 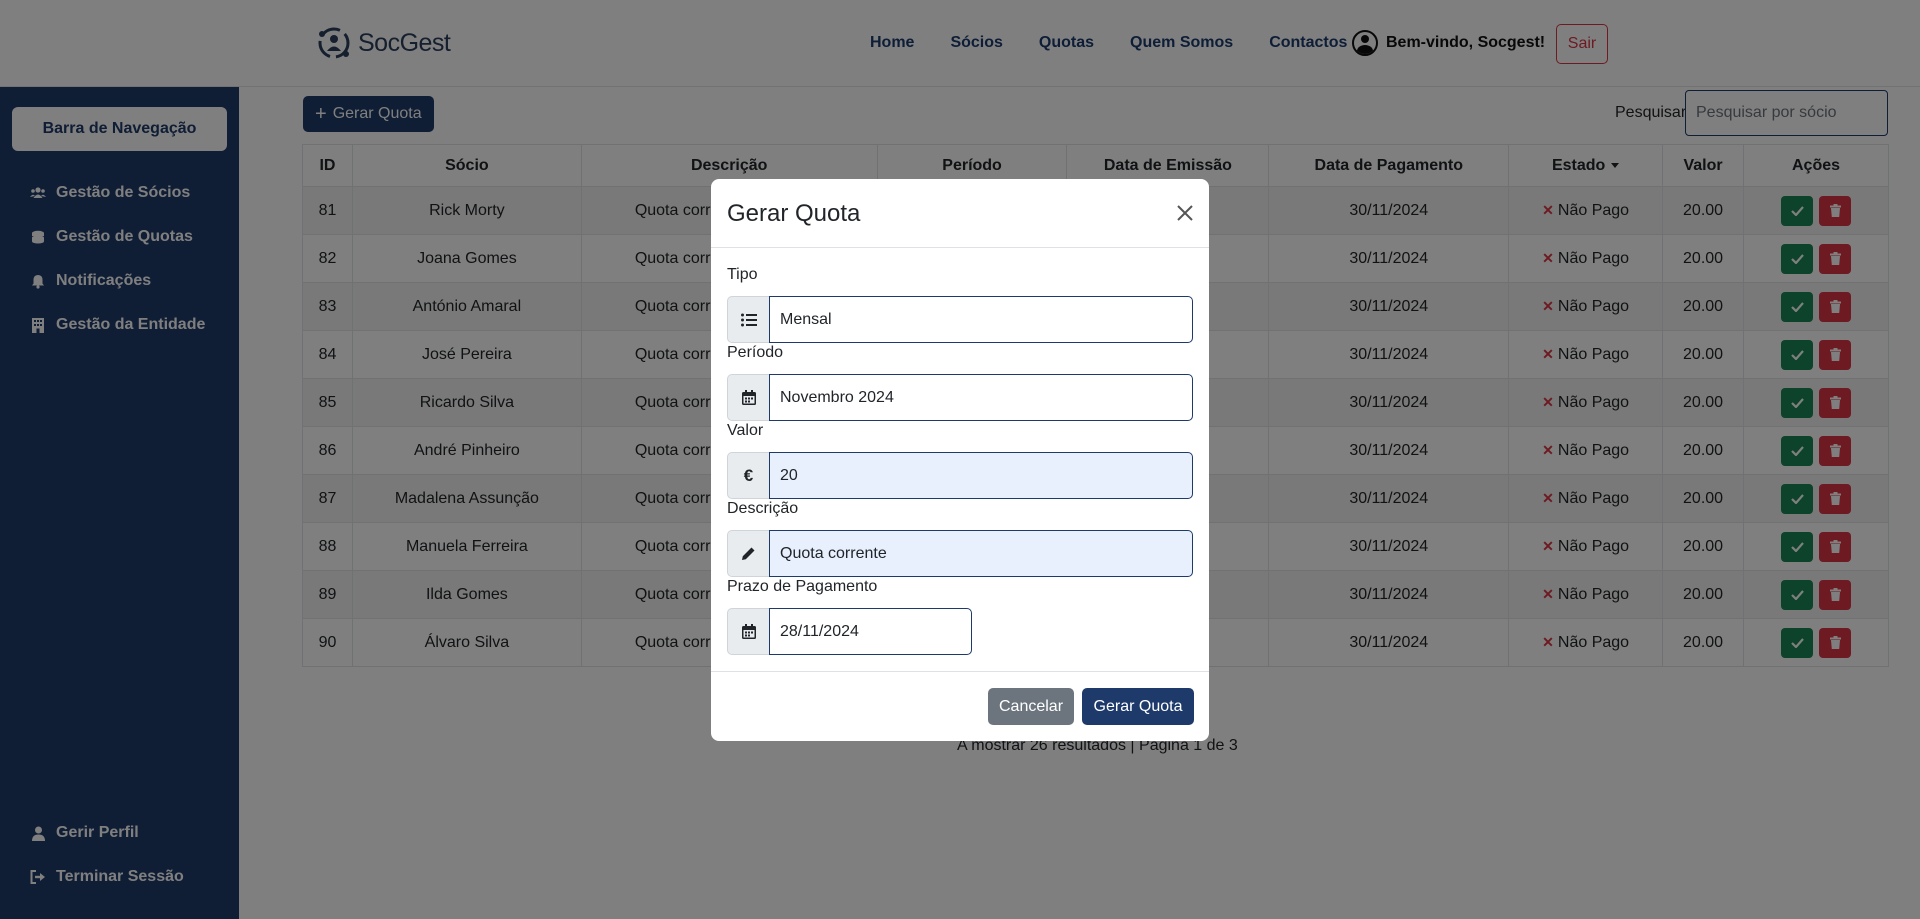 I want to click on tipo-label: Tipo, so click(x=742, y=274).